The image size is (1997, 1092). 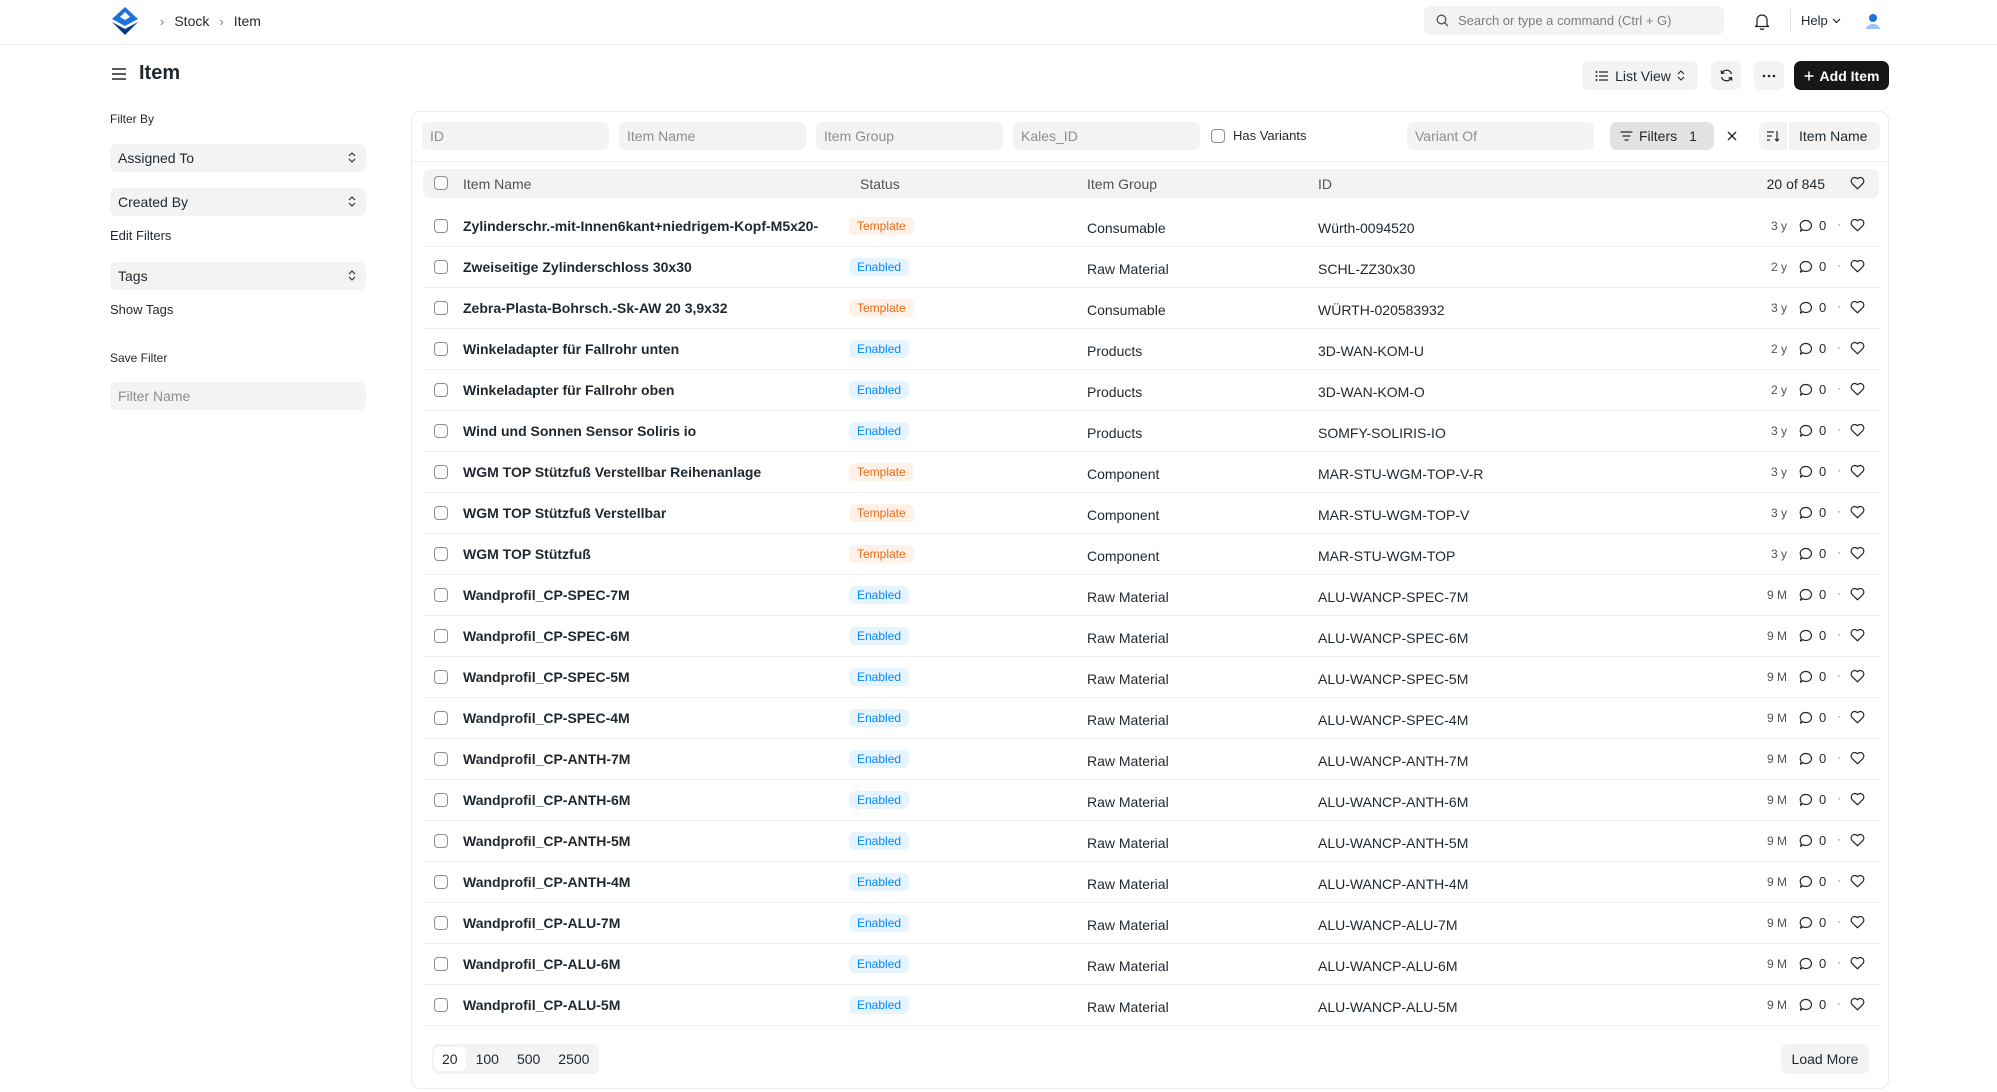 What do you see at coordinates (541, 964) in the screenshot?
I see `item-name-link: Wandprofil_CP-ALU-6M` at bounding box center [541, 964].